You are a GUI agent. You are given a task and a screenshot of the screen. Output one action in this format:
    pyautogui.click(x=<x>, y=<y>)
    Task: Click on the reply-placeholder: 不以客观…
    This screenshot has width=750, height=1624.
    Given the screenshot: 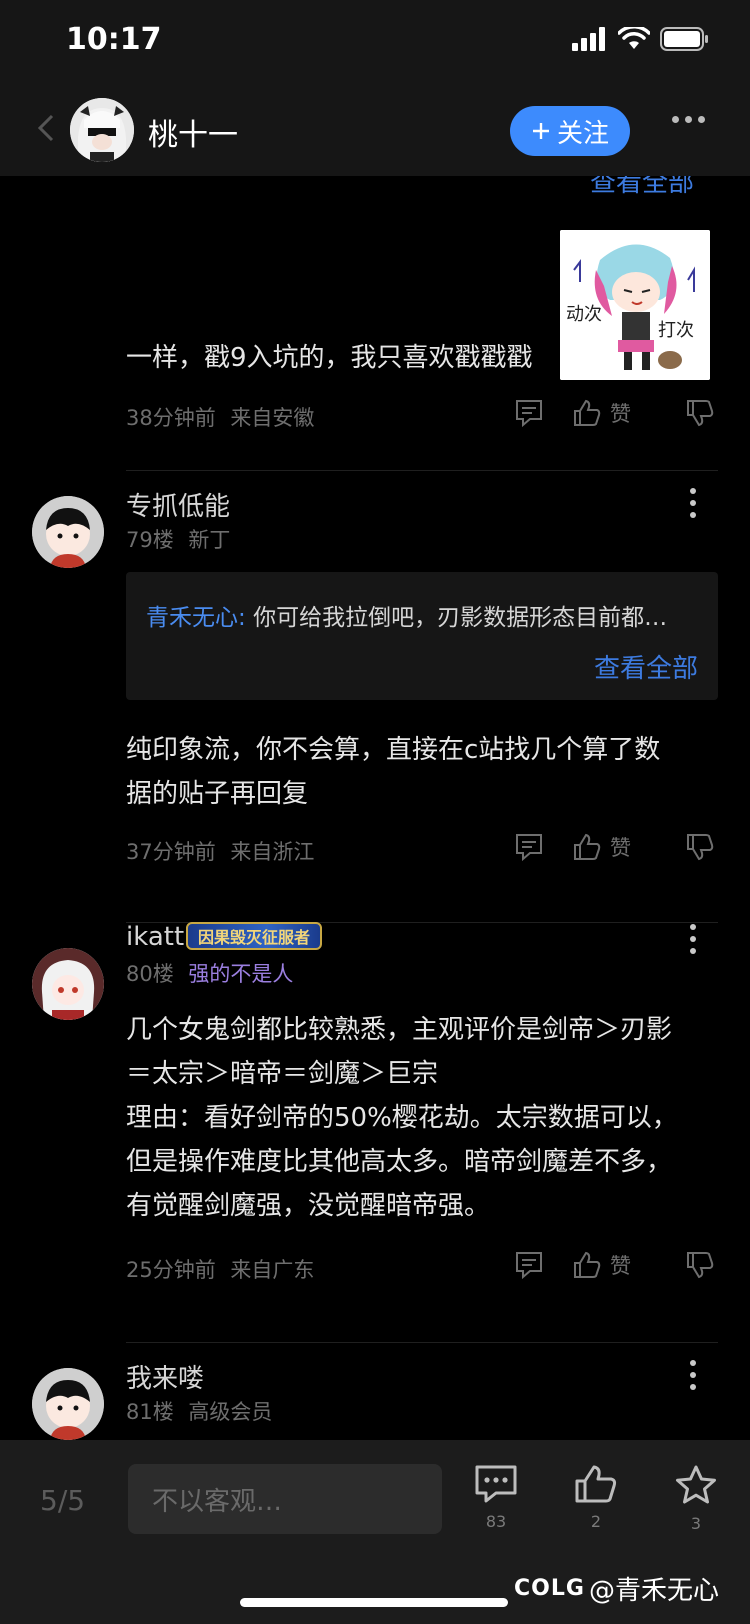 What is the action you would take?
    pyautogui.click(x=217, y=1501)
    